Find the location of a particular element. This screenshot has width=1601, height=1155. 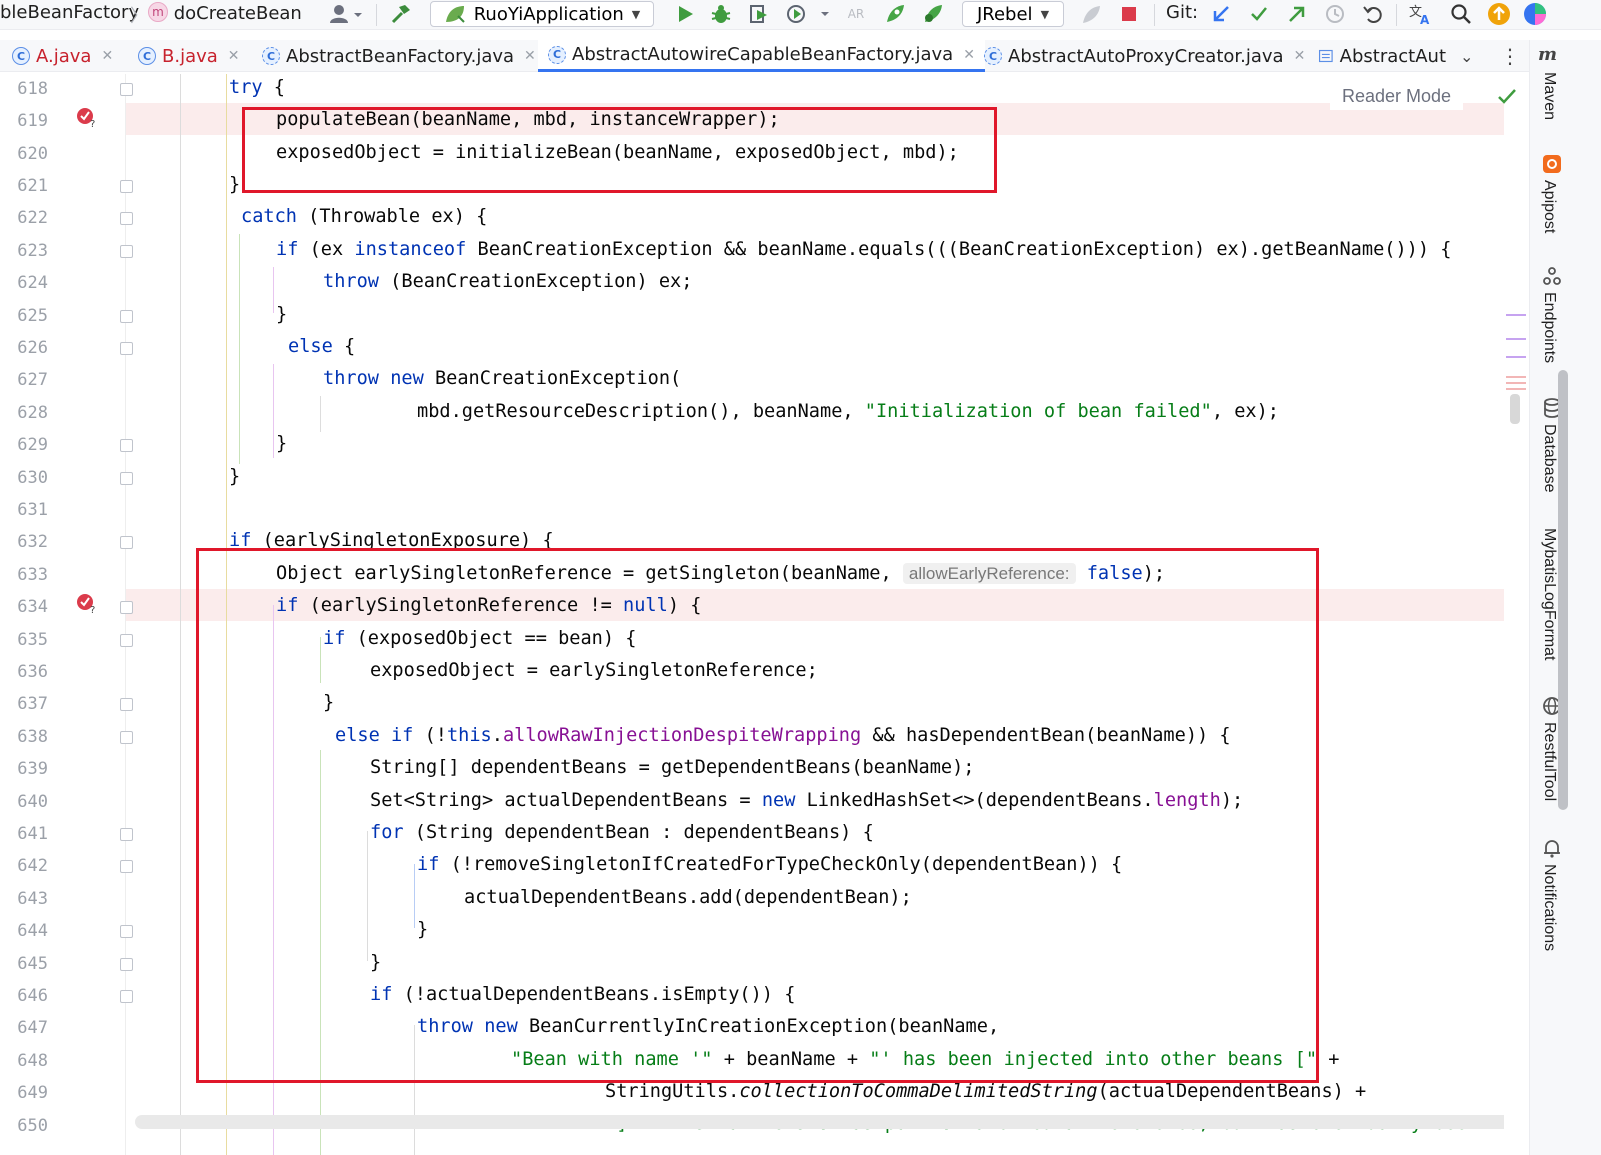

tab-label: A.java is located at coordinates (64, 56).